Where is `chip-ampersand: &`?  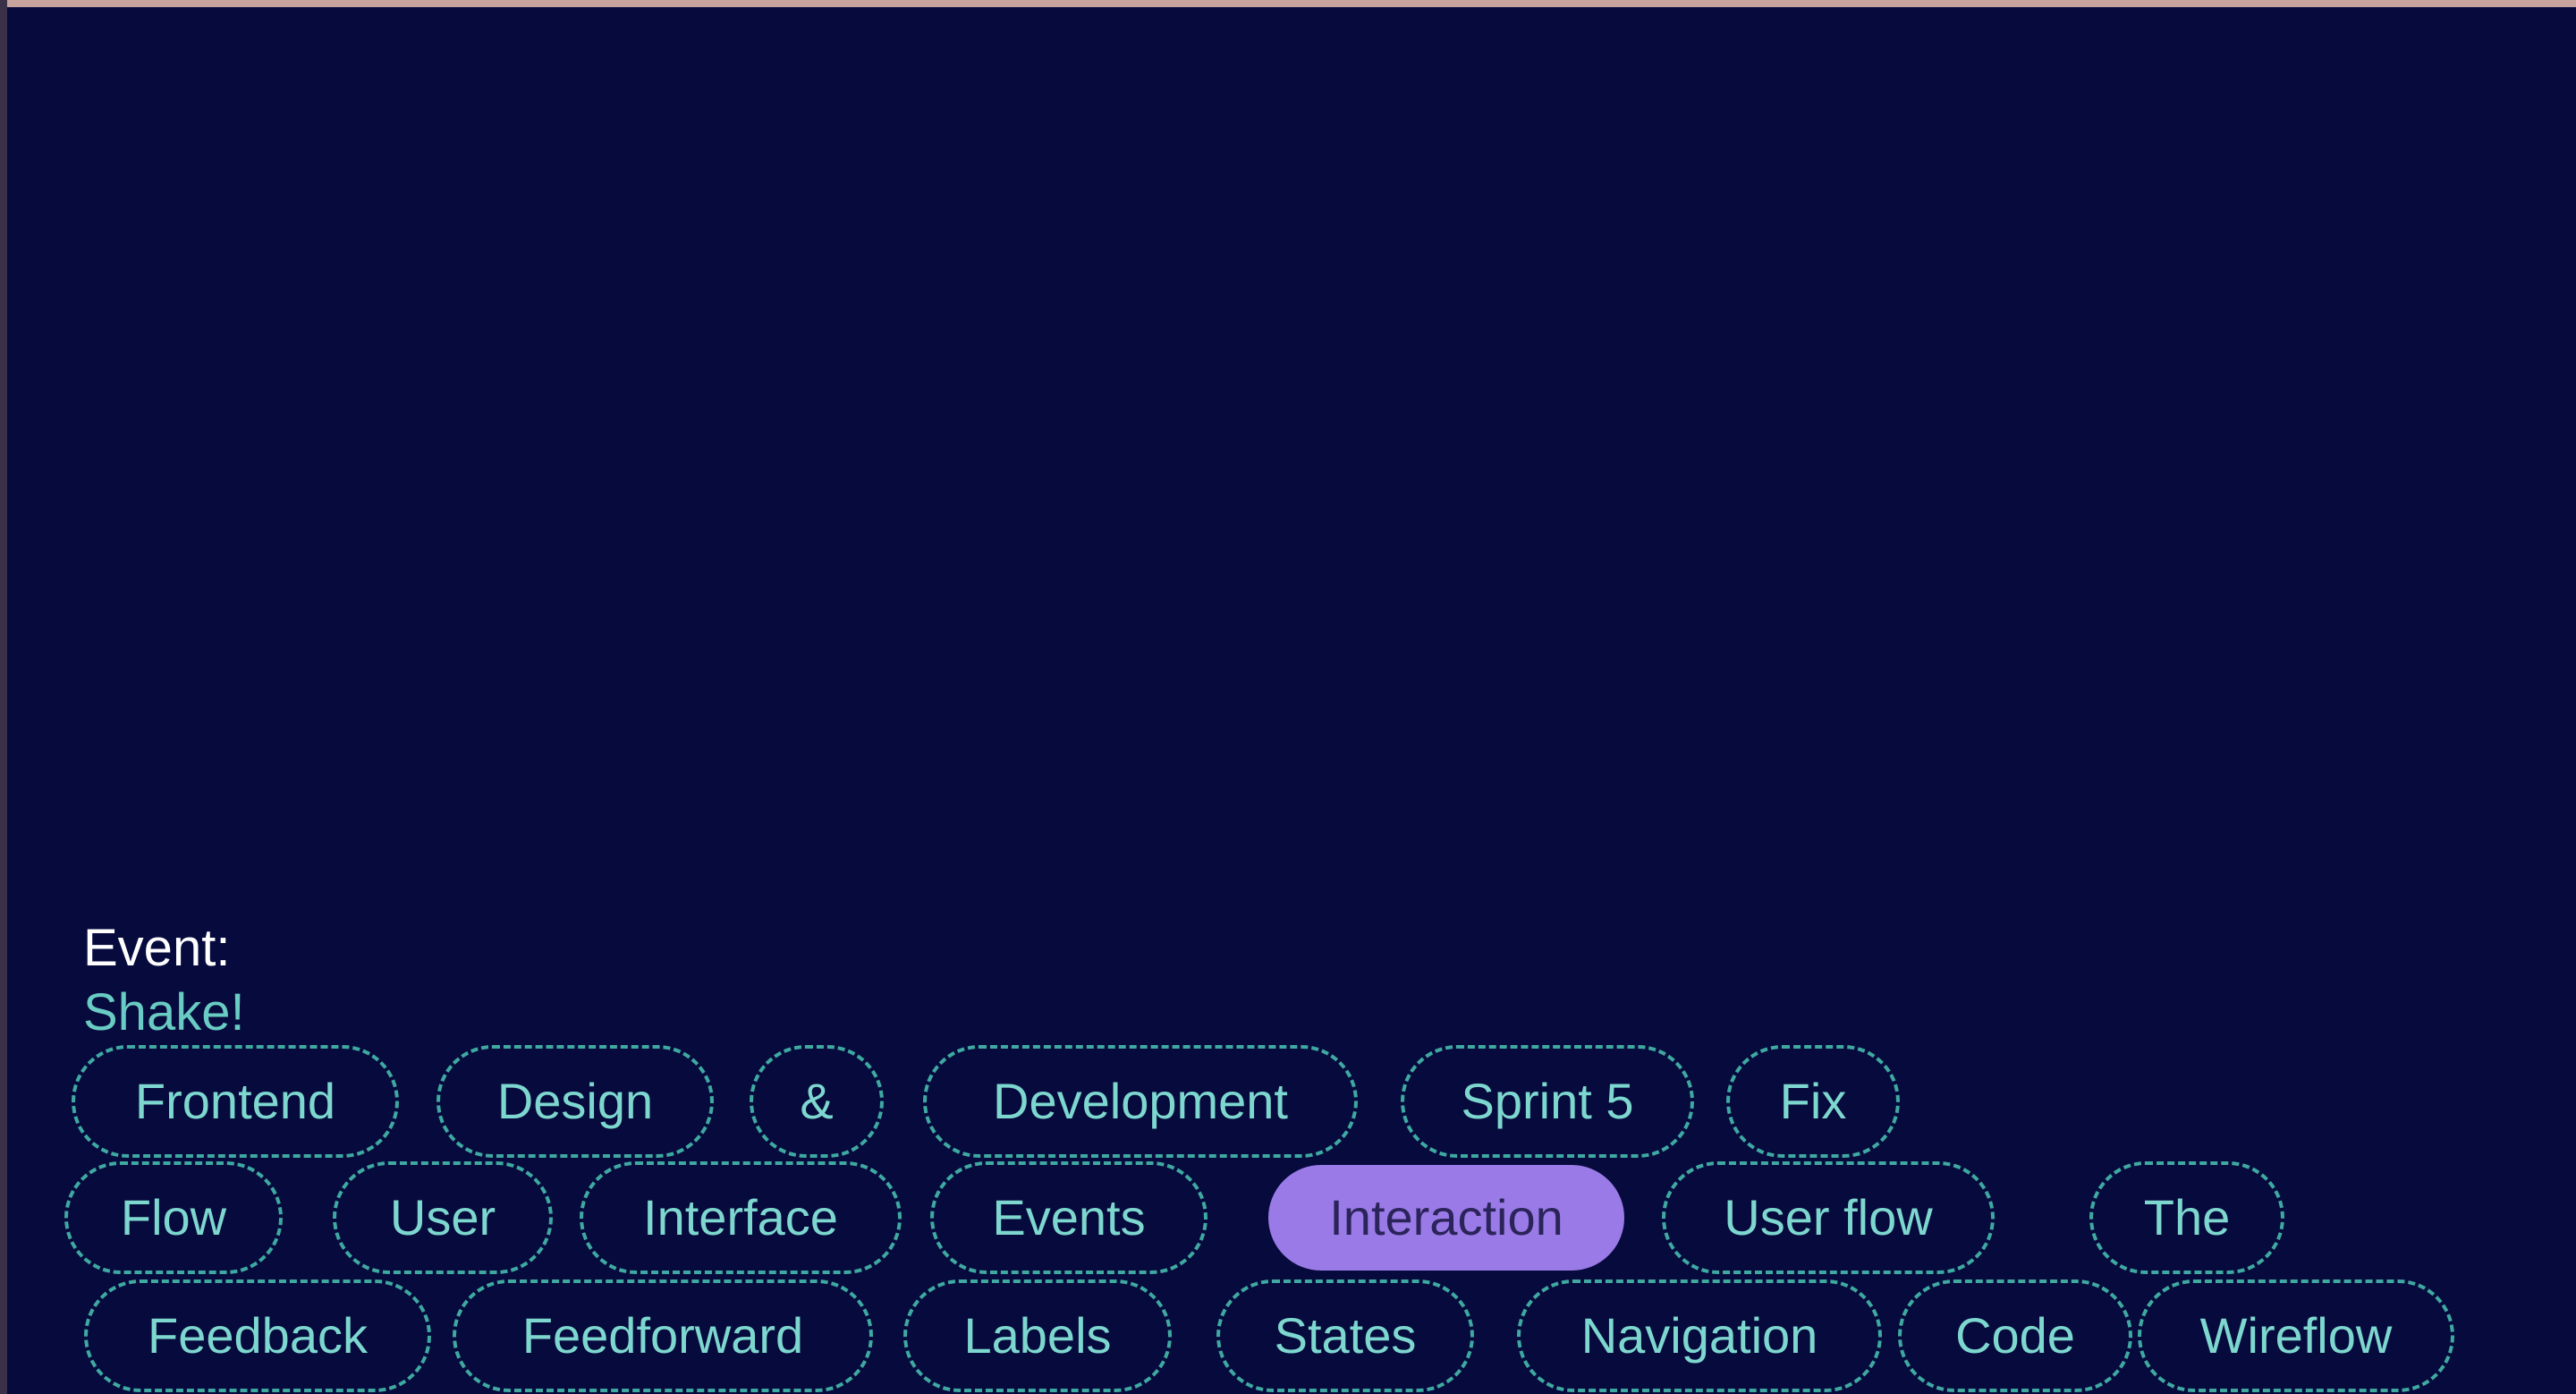 chip-ampersand: & is located at coordinates (817, 1101).